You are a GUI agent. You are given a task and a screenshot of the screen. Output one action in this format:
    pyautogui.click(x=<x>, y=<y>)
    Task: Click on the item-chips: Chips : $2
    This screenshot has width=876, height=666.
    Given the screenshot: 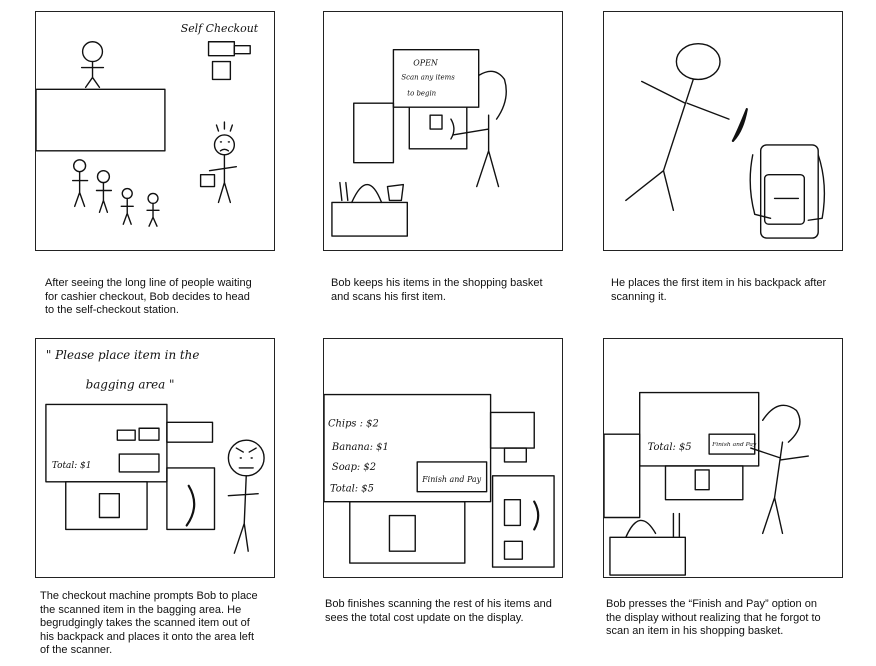 What is the action you would take?
    pyautogui.click(x=353, y=423)
    